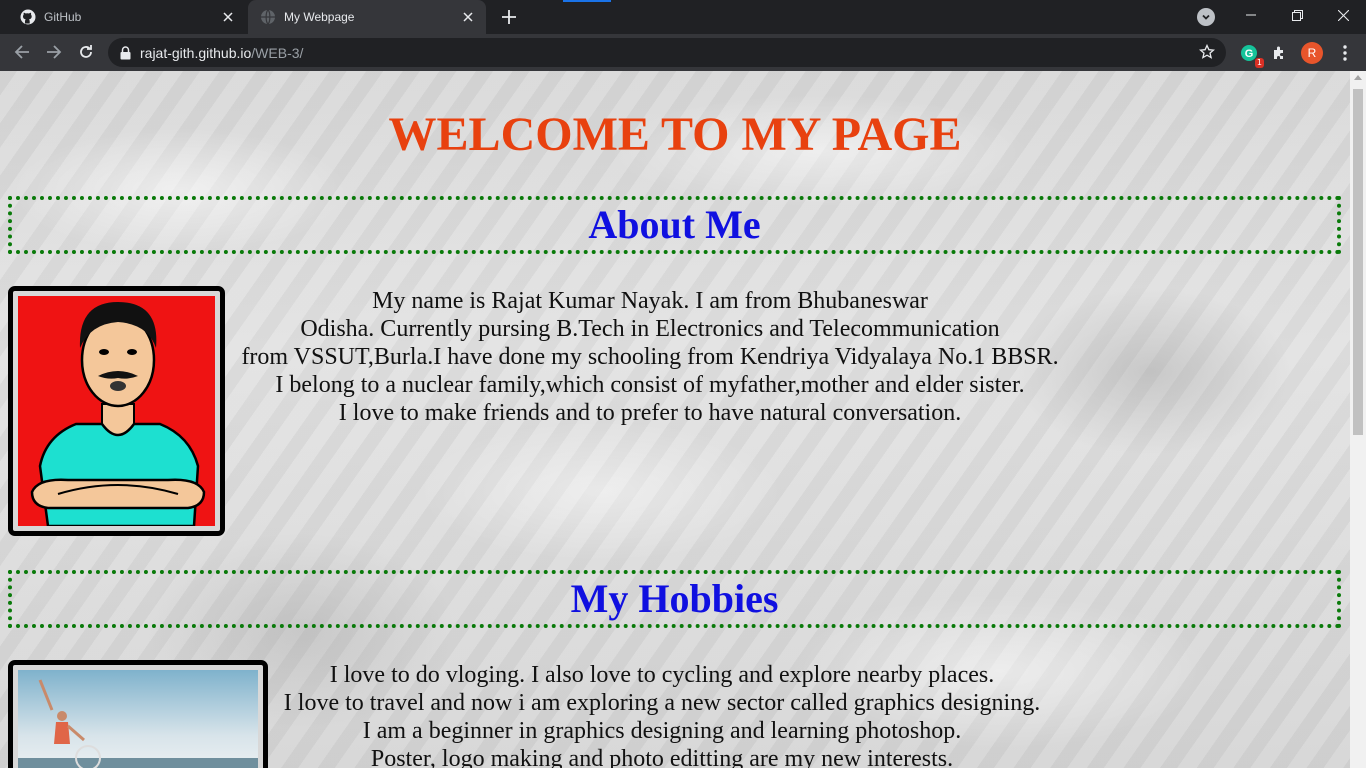 The image size is (1366, 768). Describe the element at coordinates (1279, 53) in the screenshot. I see `extensions-puzzle-icon` at that location.